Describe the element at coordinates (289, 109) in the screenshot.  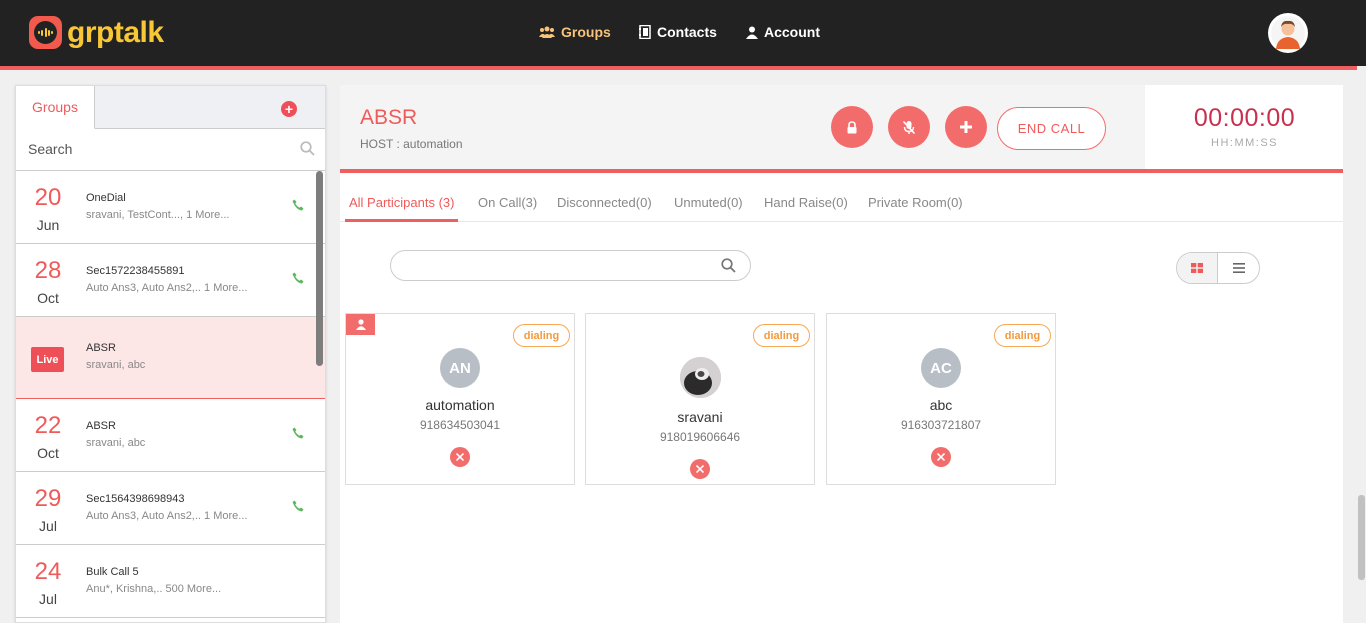
I see `add-group-icon: +` at that location.